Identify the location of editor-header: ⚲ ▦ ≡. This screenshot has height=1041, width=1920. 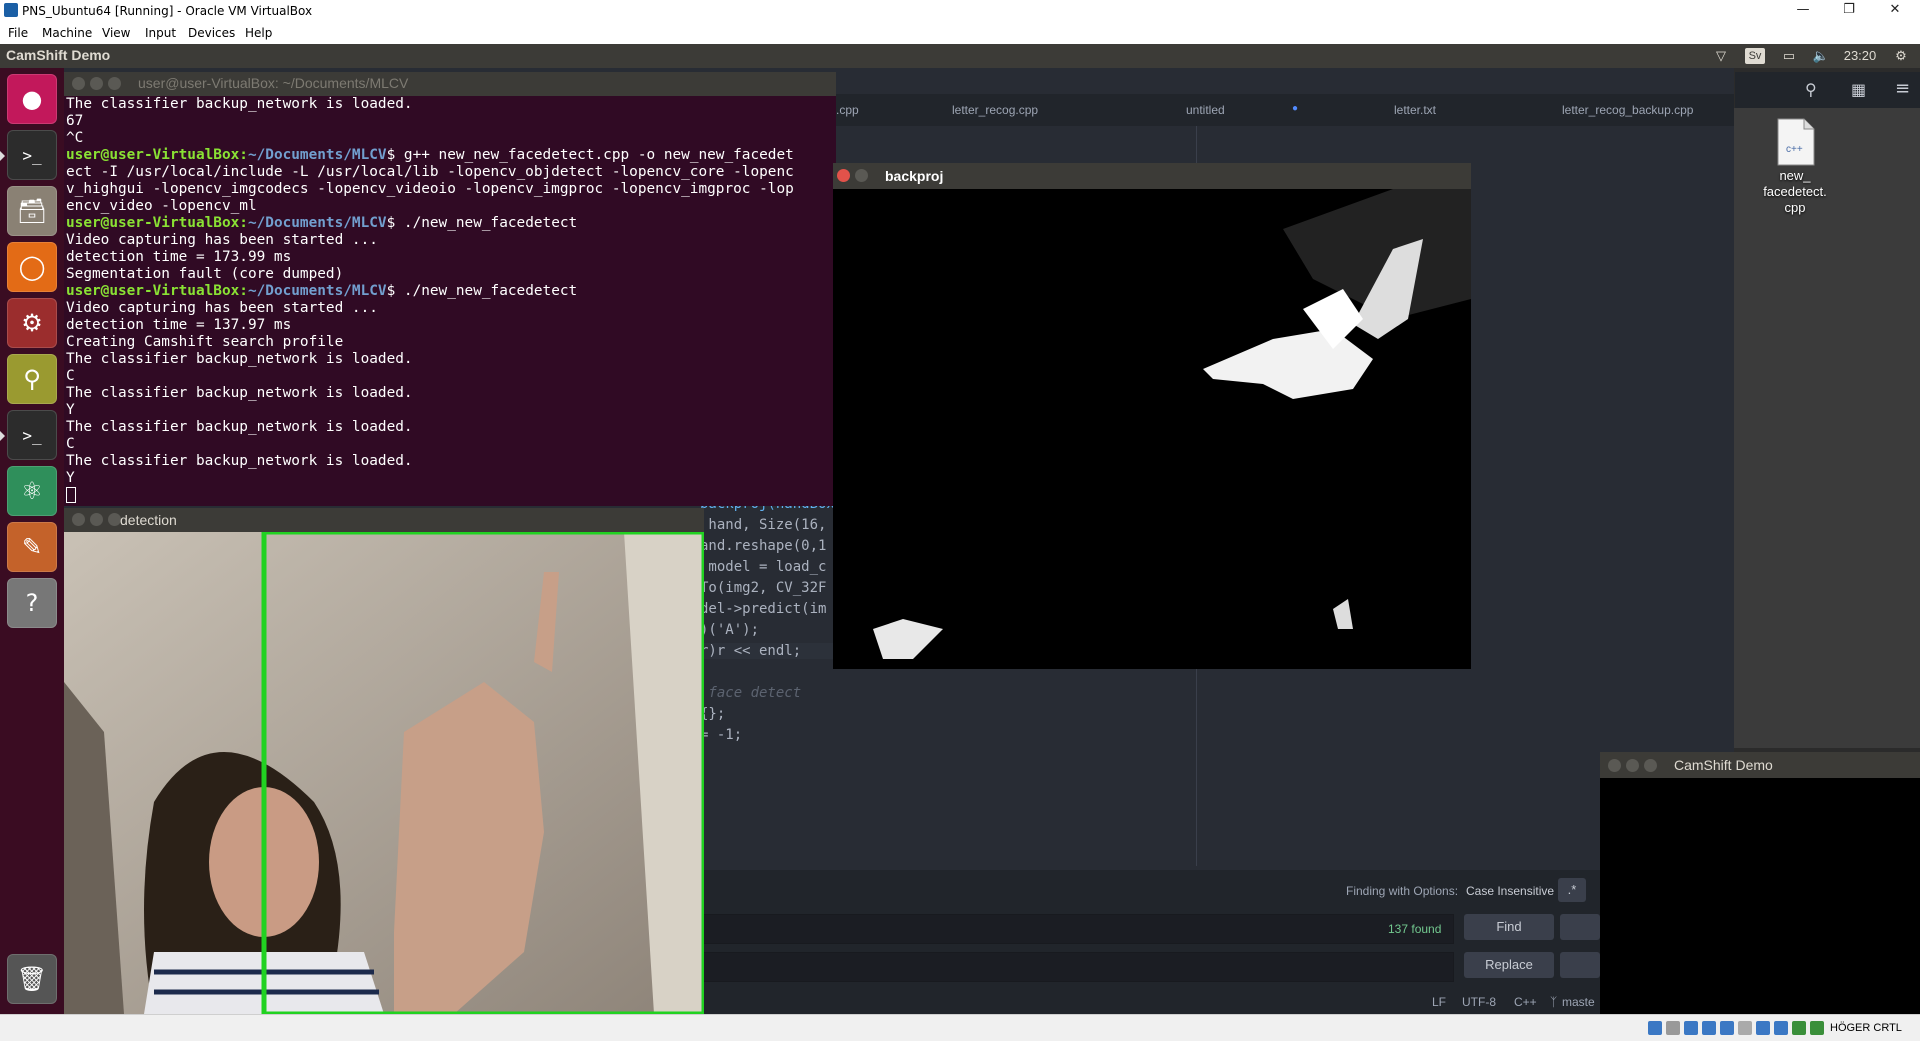
(1827, 90).